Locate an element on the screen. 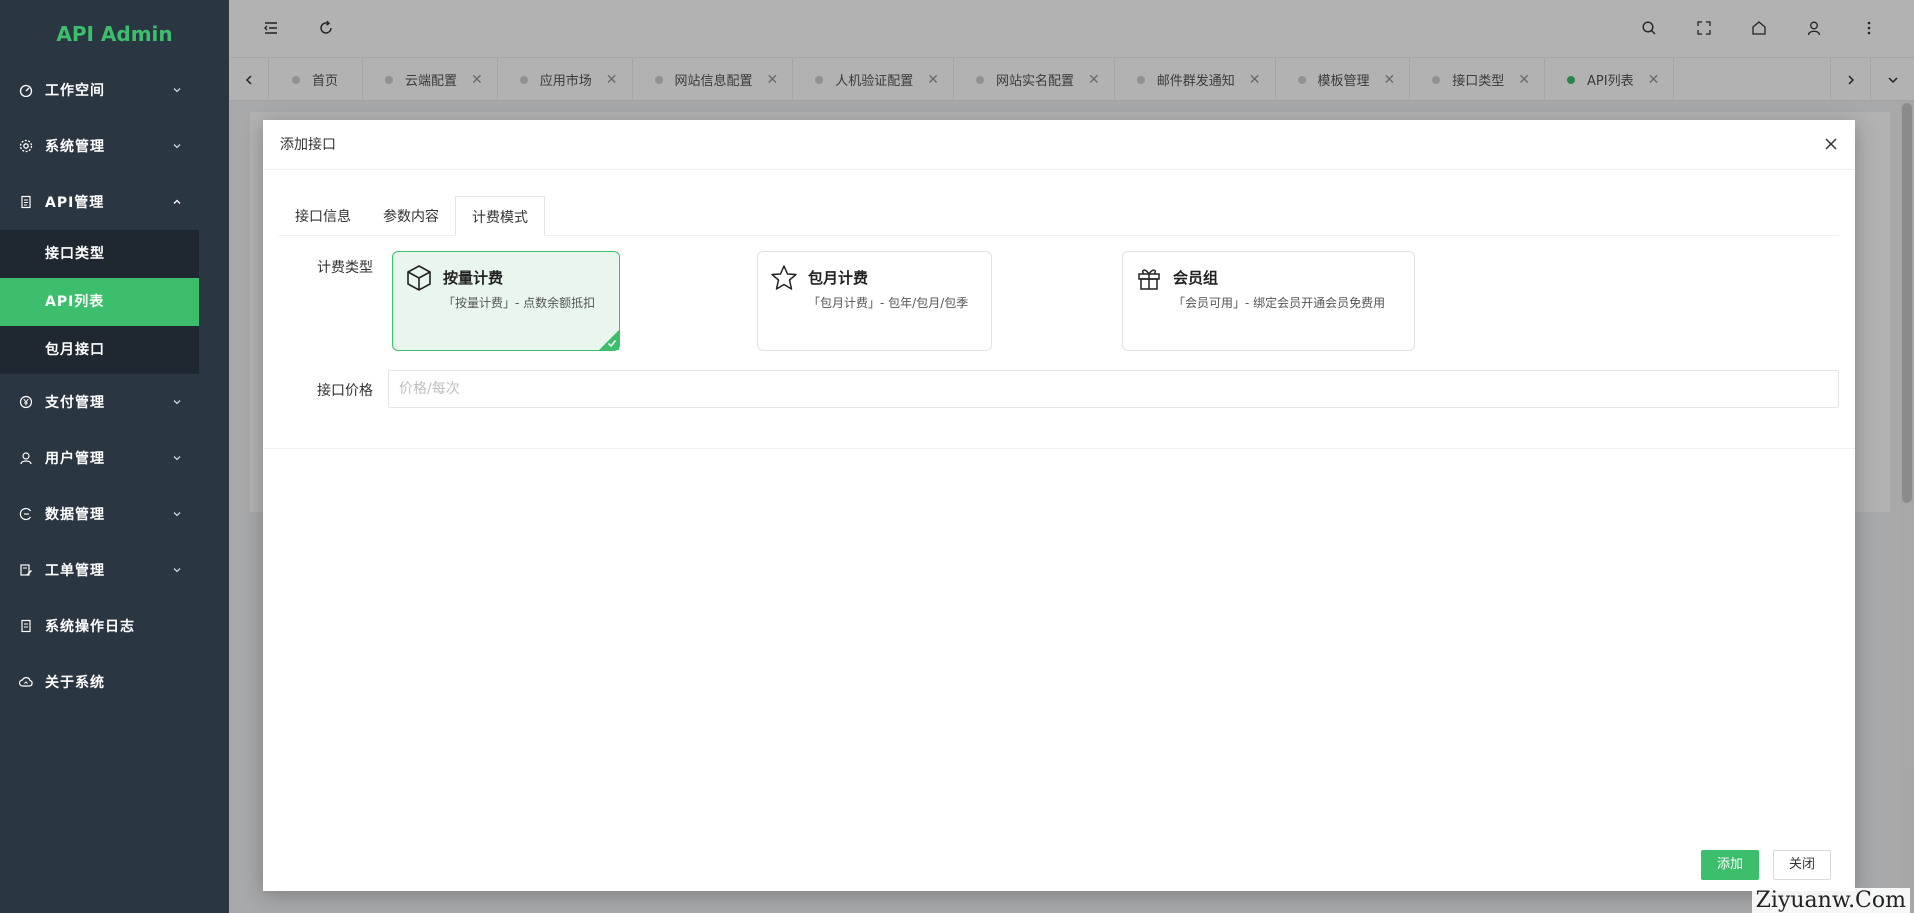 This screenshot has height=913, width=1914. document-icon is located at coordinates (26, 202).